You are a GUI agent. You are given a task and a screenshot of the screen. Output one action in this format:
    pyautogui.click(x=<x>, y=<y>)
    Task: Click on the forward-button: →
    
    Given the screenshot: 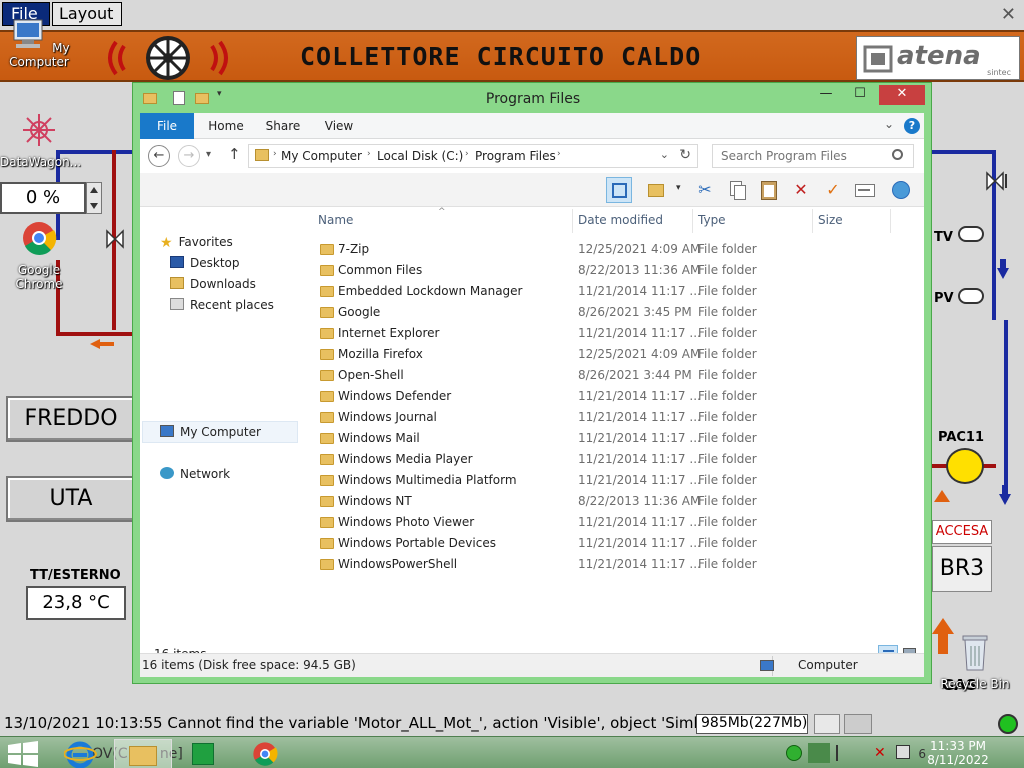 What is the action you would take?
    pyautogui.click(x=189, y=156)
    